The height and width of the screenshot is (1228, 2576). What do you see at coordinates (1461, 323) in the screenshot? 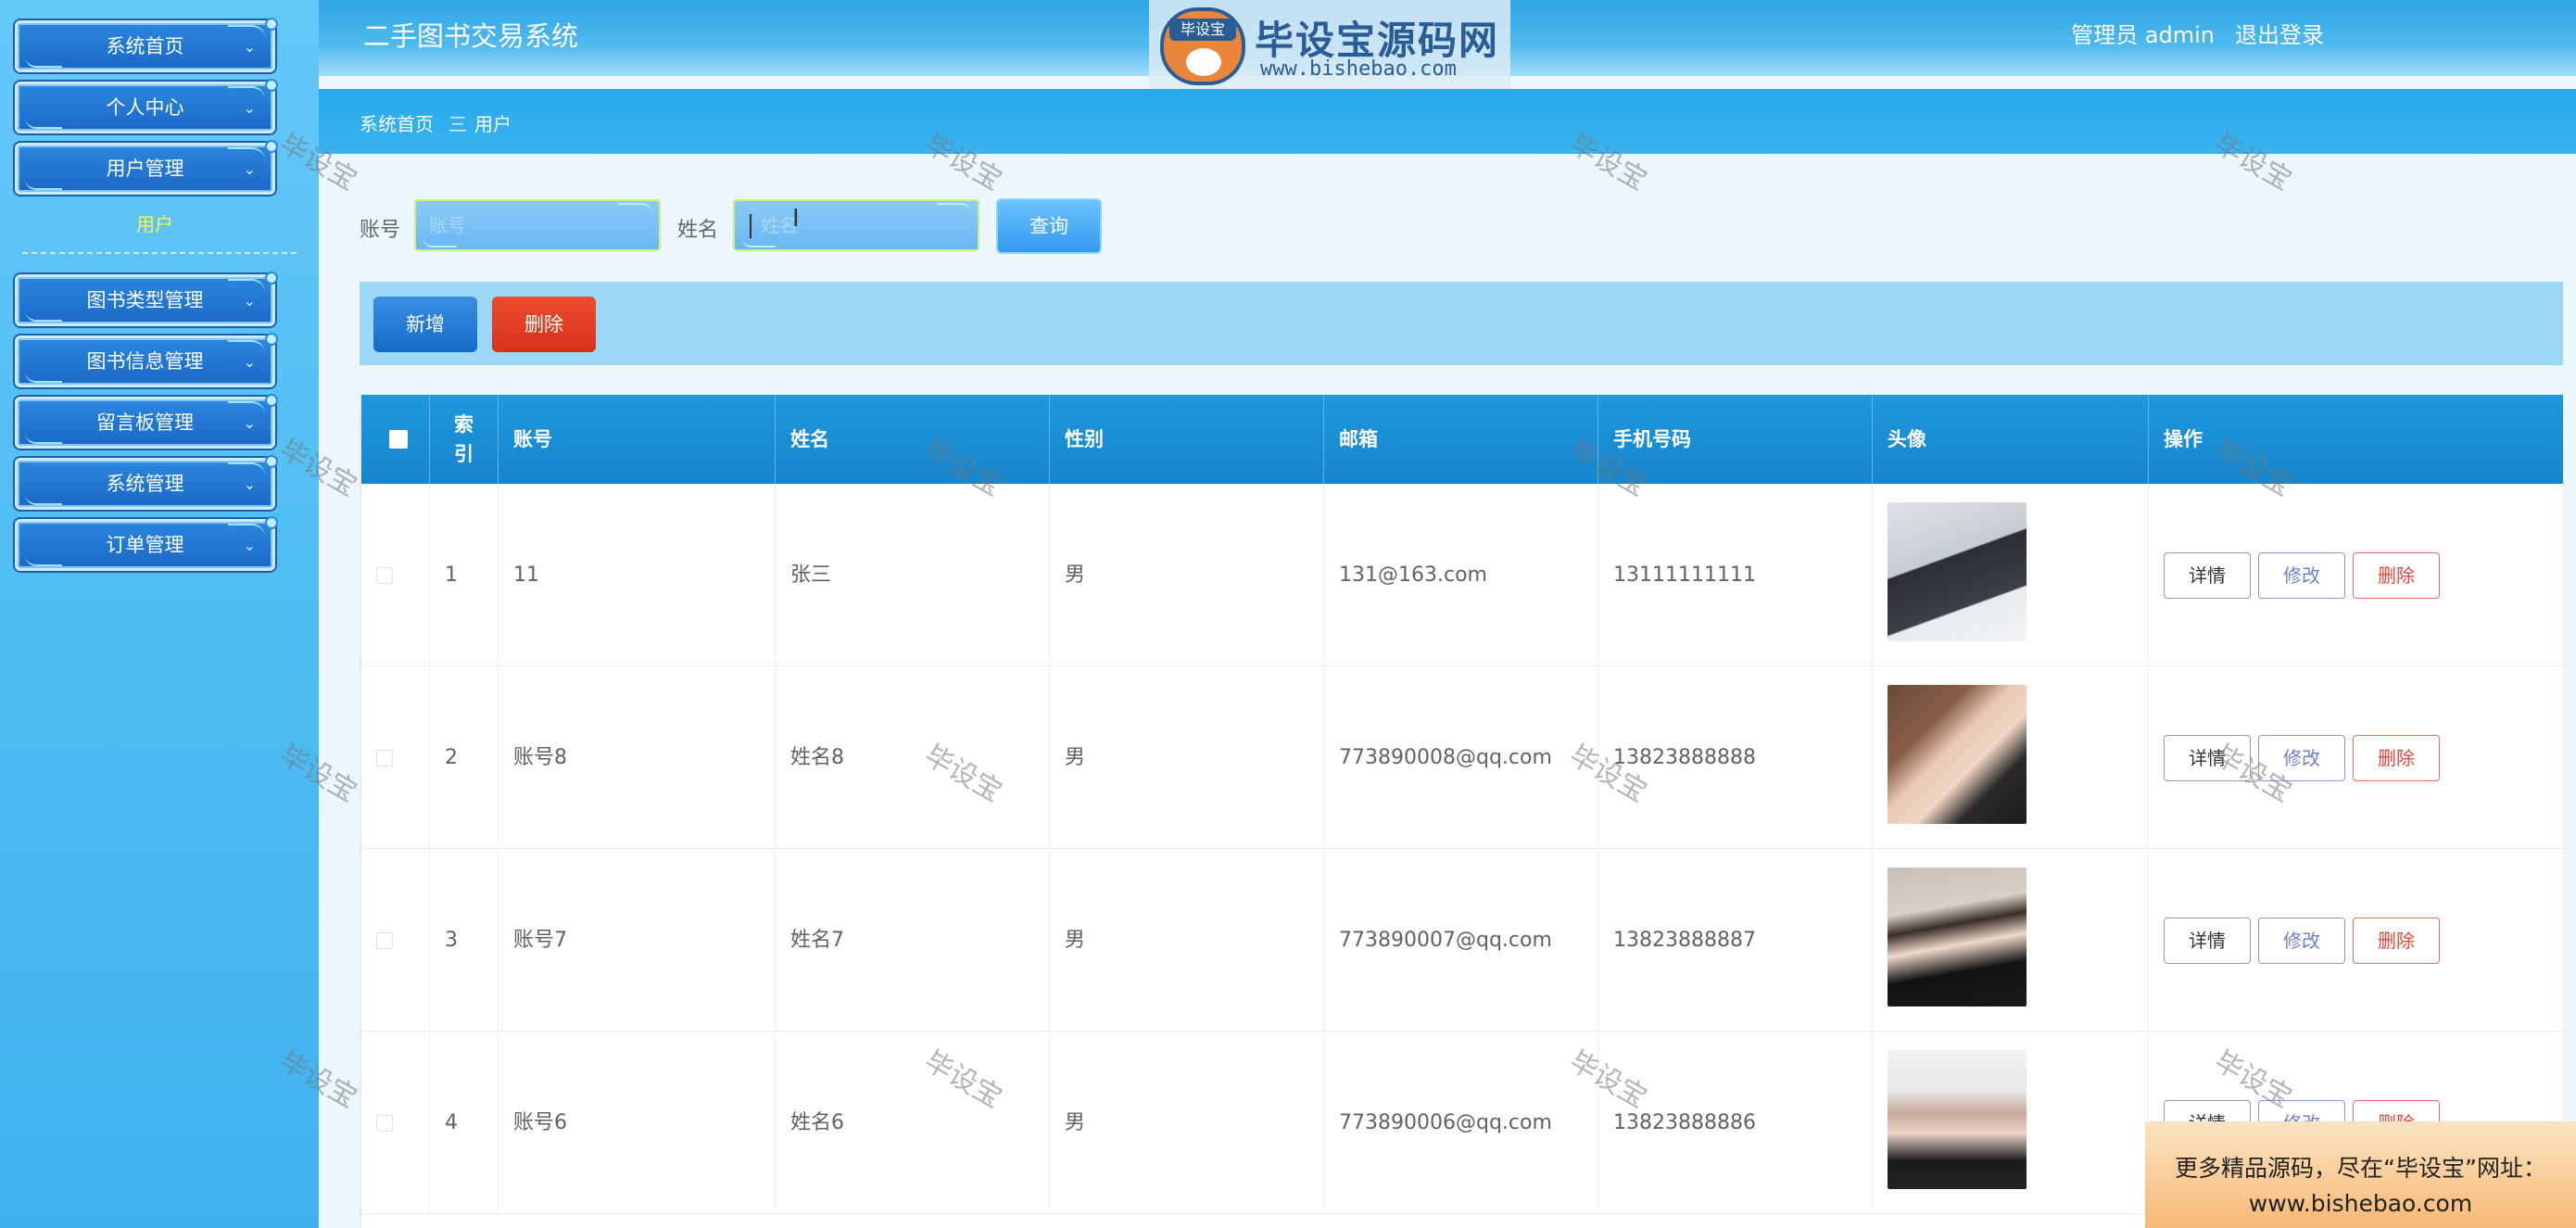
I see `action-bar: 新增 删除` at bounding box center [1461, 323].